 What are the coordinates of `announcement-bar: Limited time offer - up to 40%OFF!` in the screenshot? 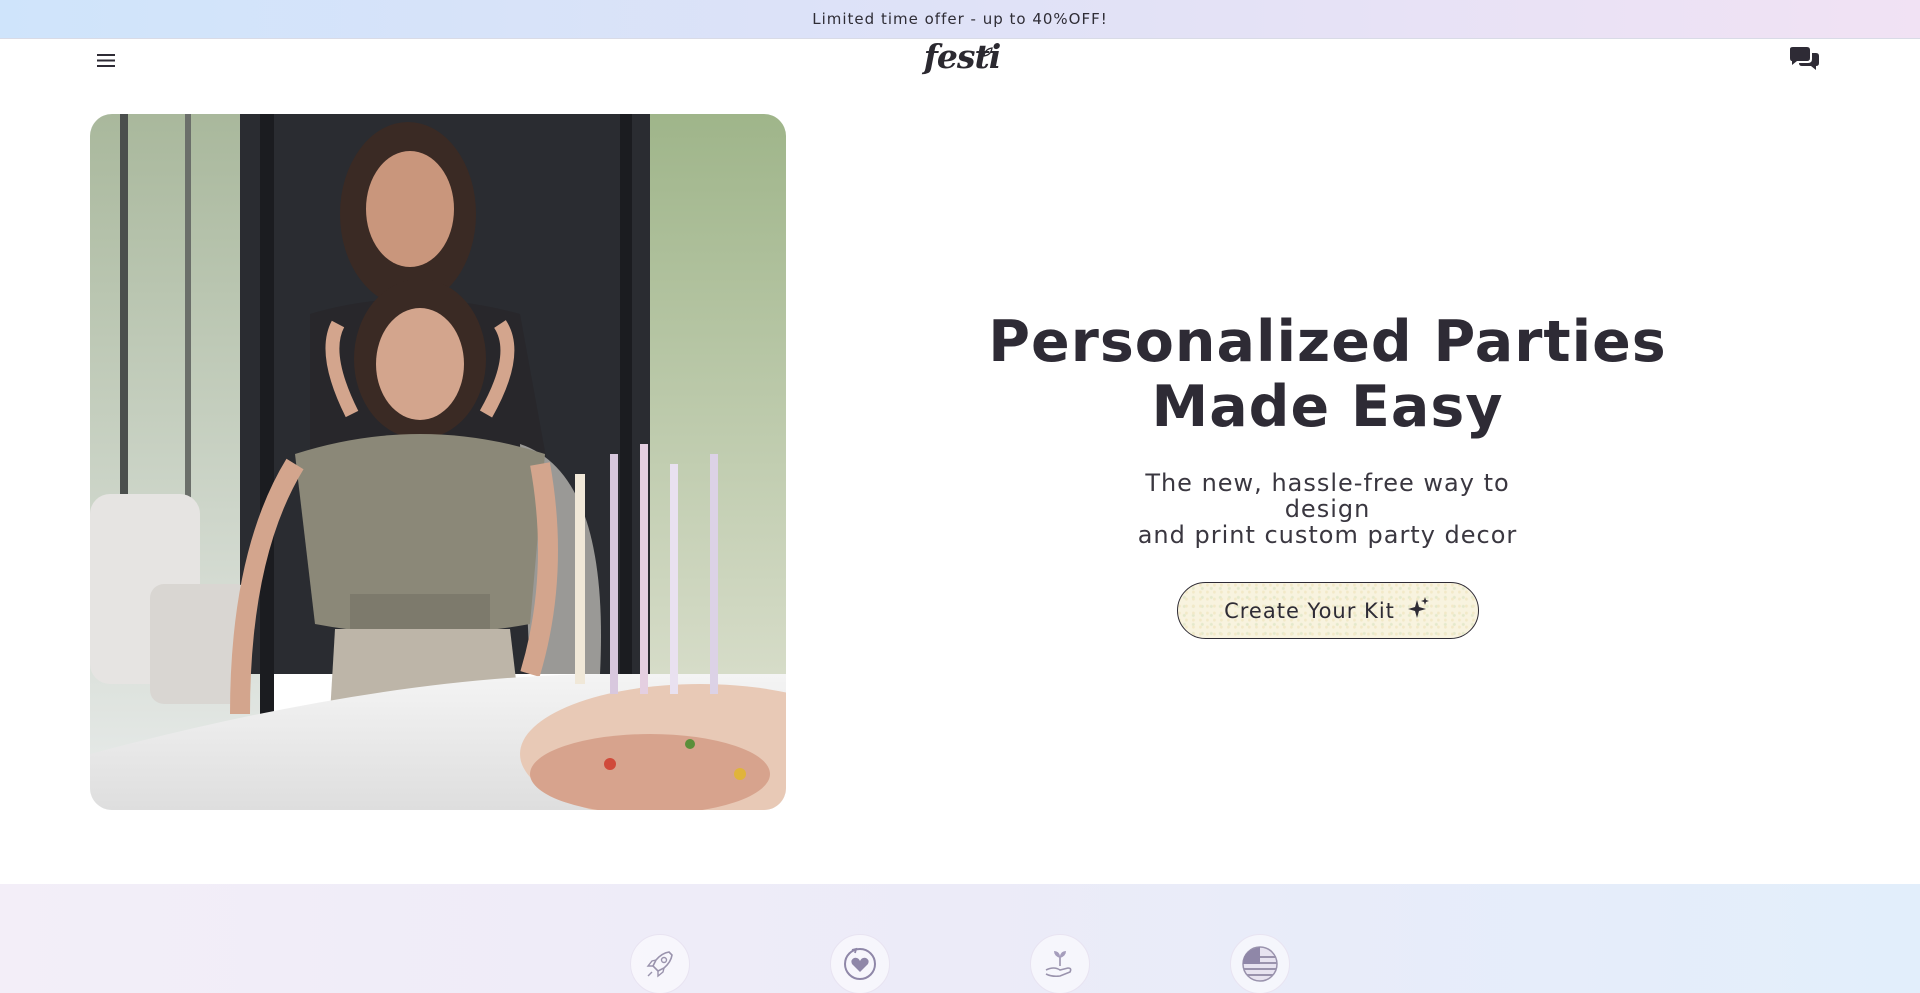 It's located at (960, 19).